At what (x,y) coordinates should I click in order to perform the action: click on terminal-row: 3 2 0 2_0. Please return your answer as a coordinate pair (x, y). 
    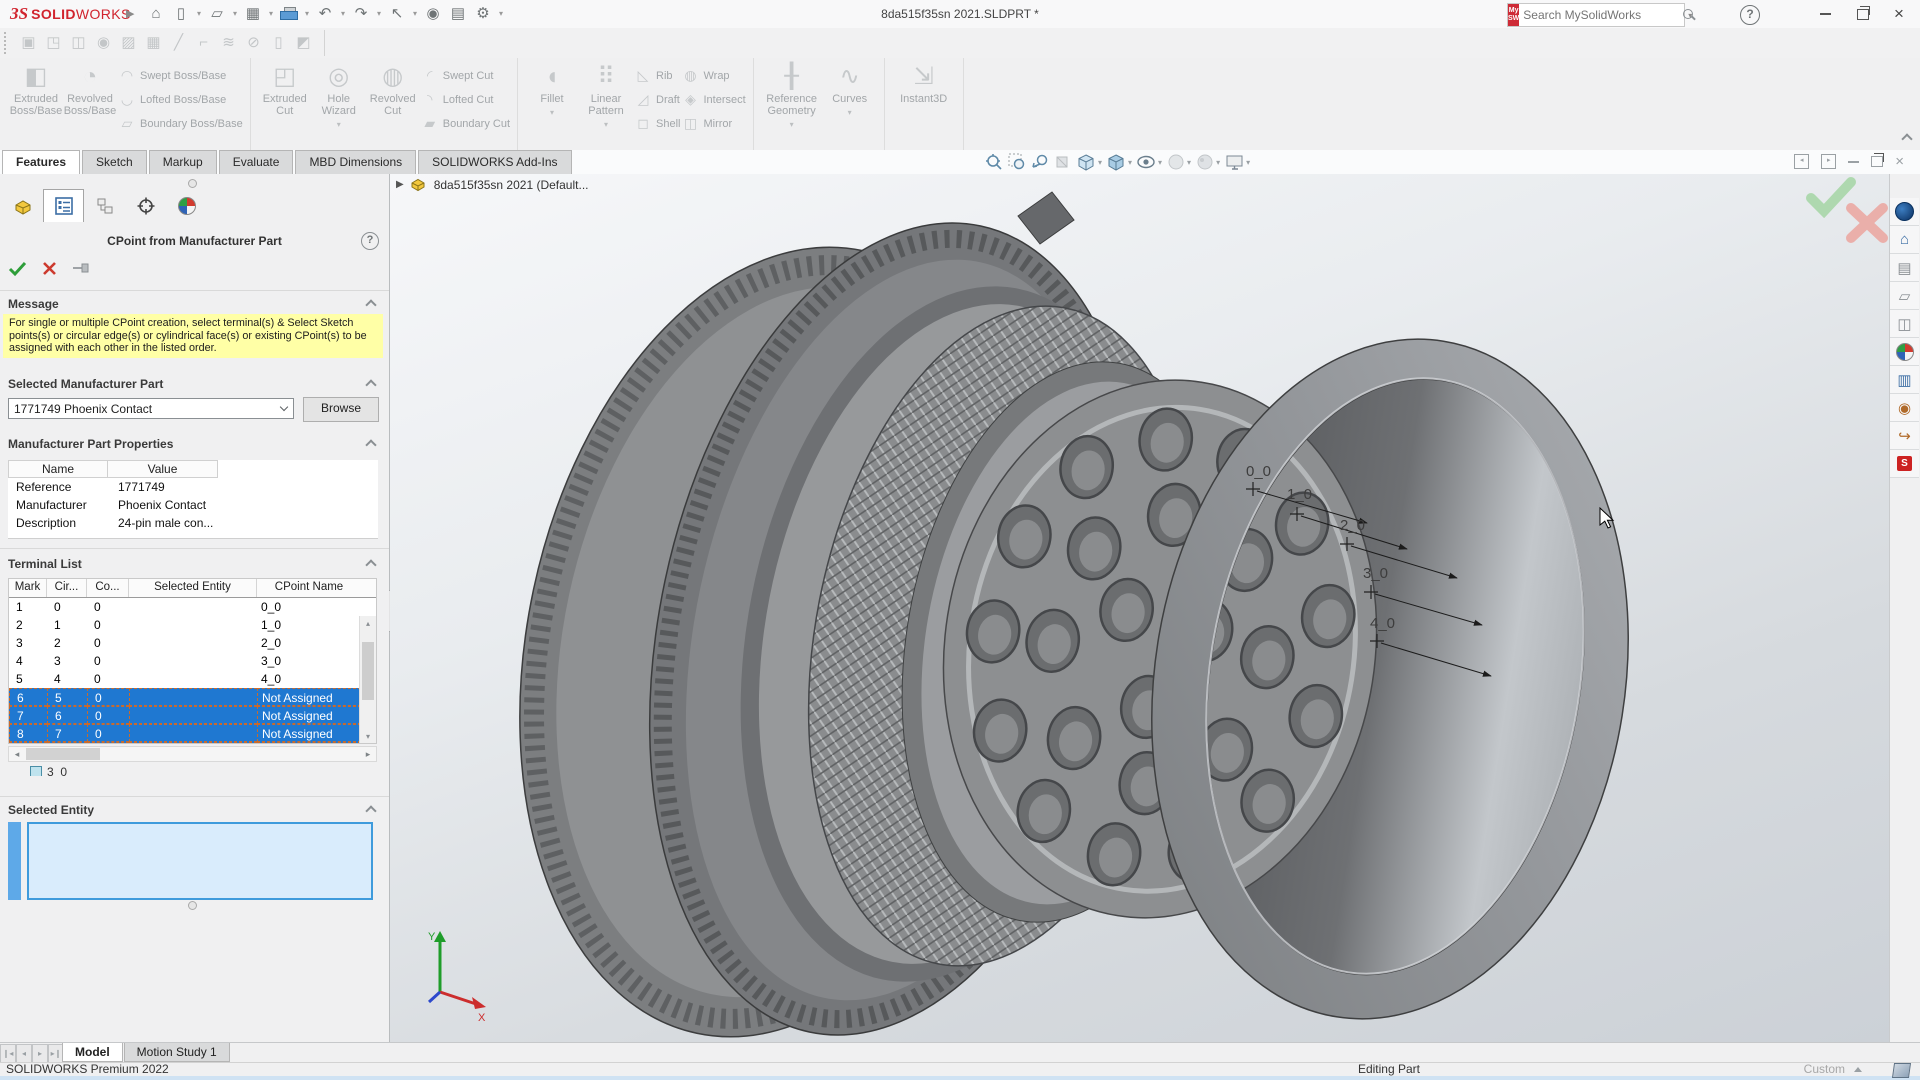
    Looking at the image, I should click on (192, 643).